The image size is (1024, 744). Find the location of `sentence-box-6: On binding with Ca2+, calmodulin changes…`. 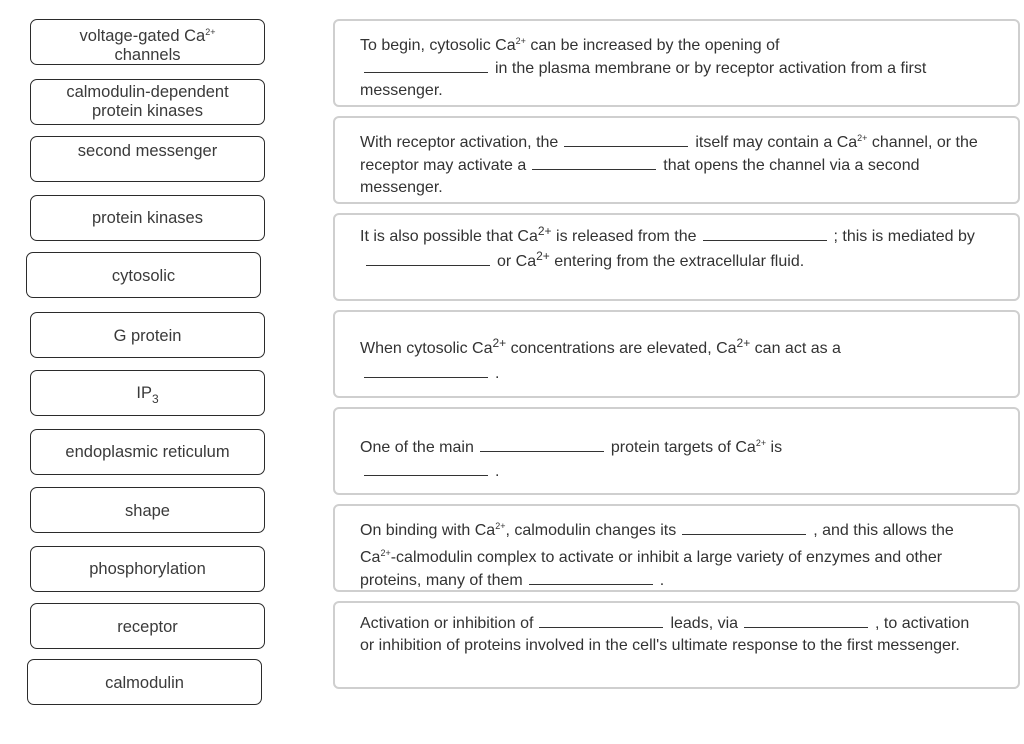

sentence-box-6: On binding with Ca2+, calmodulin changes… is located at coordinates (676, 548).